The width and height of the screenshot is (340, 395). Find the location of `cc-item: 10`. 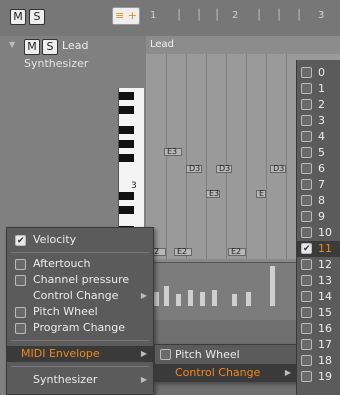

cc-item: 10 is located at coordinates (318, 233).